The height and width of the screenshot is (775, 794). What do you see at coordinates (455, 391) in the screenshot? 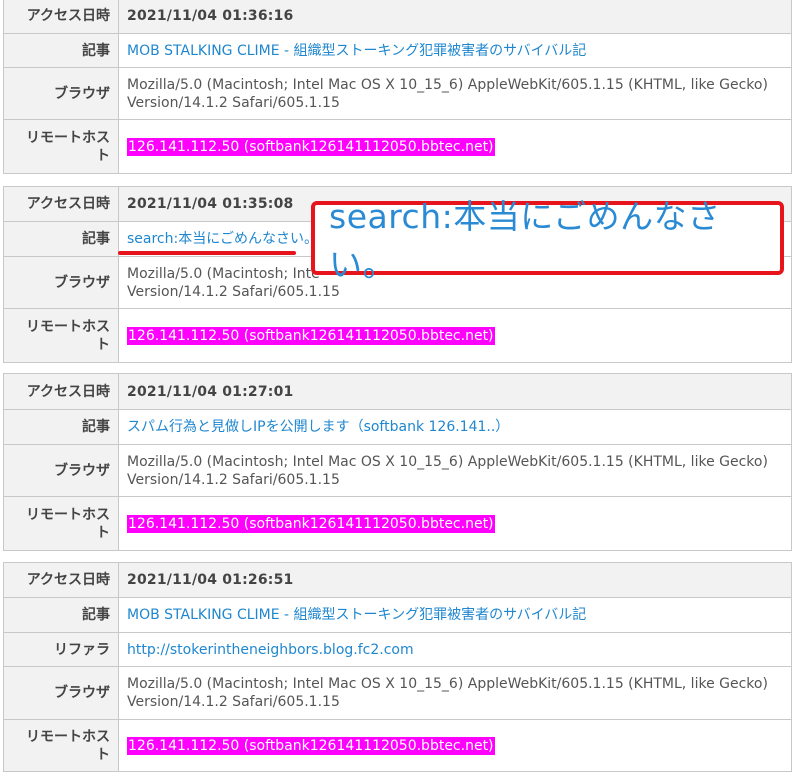
I see `access-time-value: 2021/11/04 01:27:01` at bounding box center [455, 391].